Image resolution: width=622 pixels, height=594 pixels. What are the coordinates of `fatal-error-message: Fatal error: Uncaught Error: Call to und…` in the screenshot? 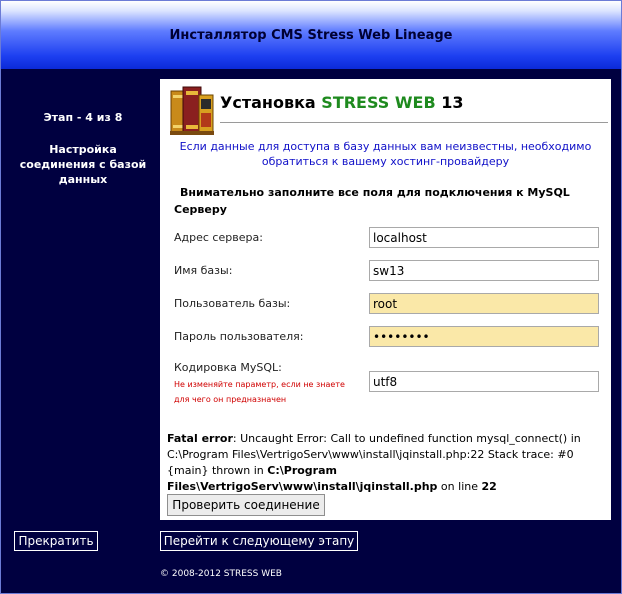 It's located at (387, 463).